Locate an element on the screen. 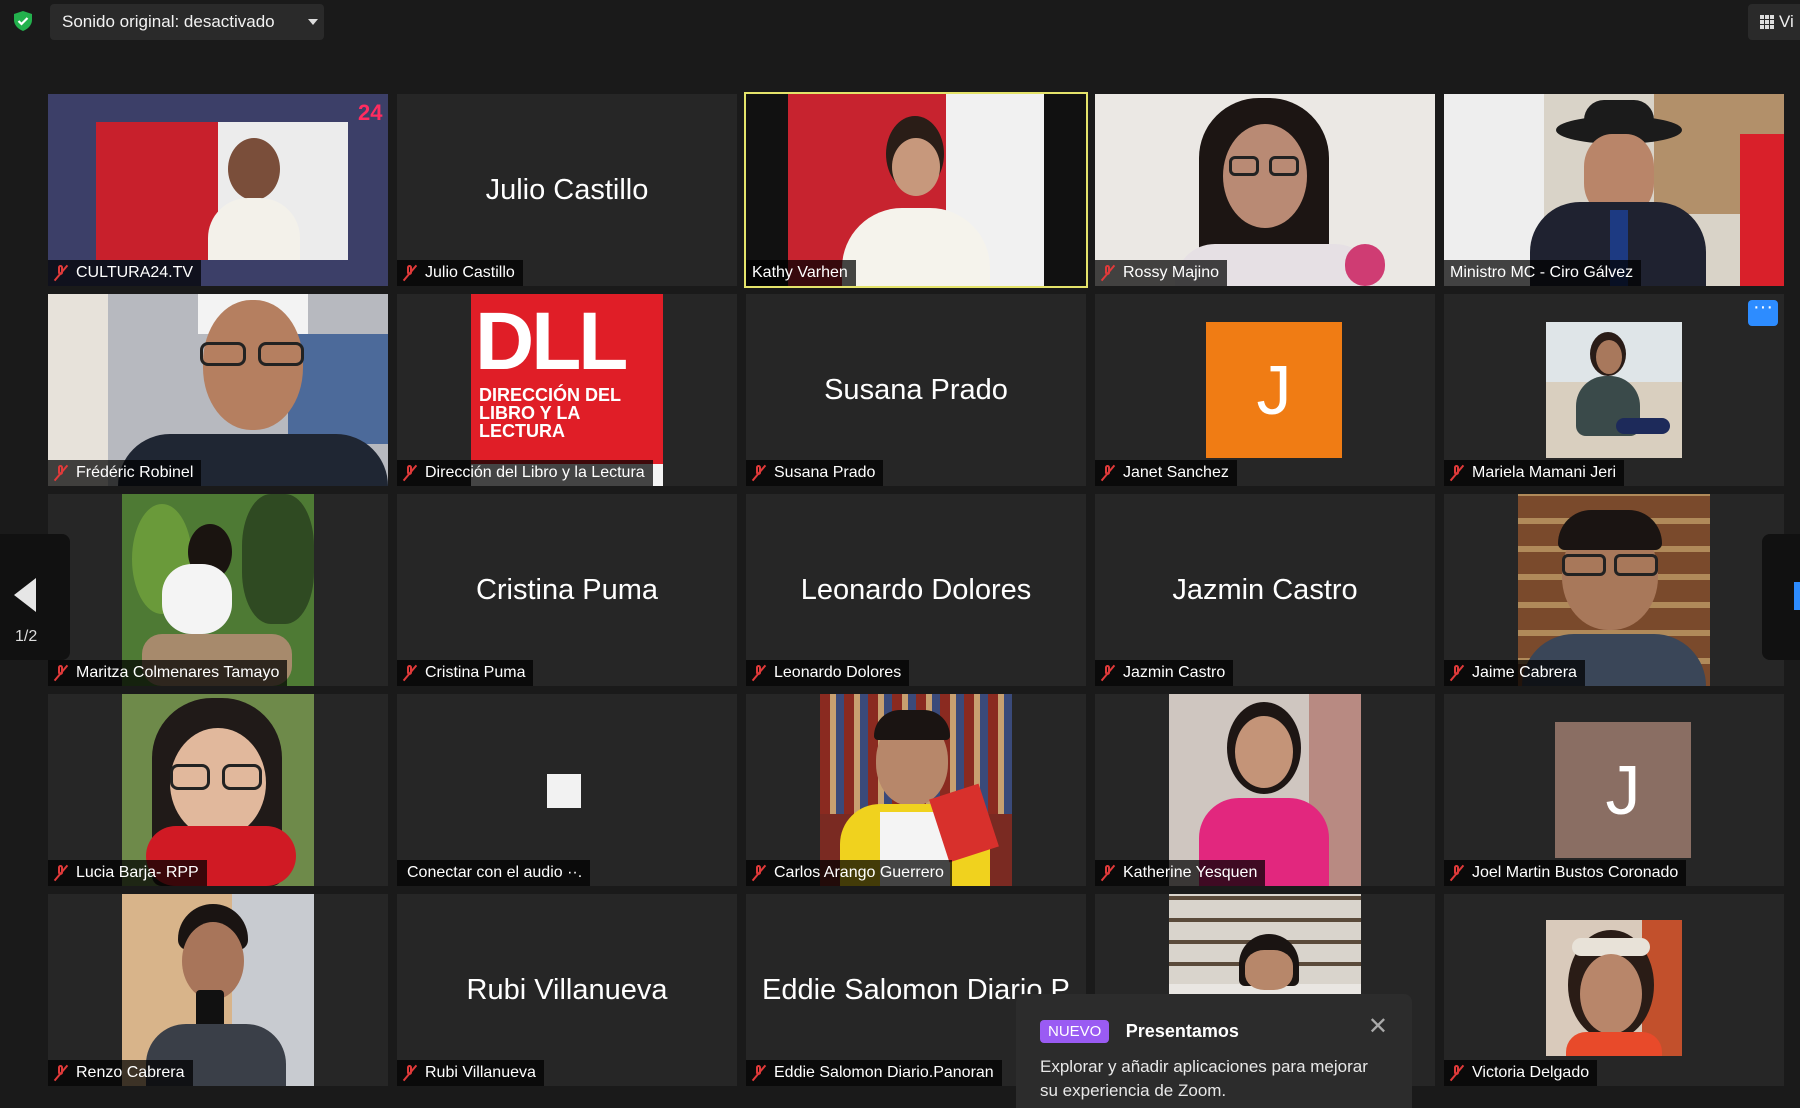 The height and width of the screenshot is (1108, 1800). video-tile: Renzo Cabrera is located at coordinates (218, 990).